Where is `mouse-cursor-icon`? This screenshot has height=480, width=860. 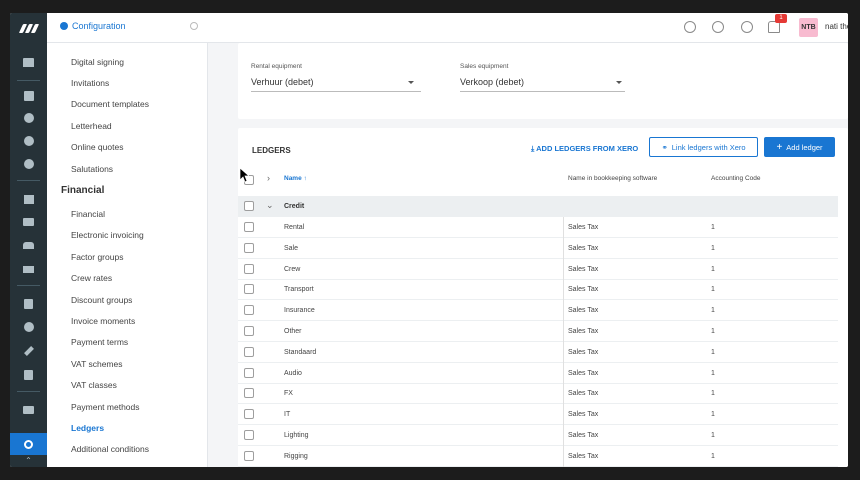
mouse-cursor-icon is located at coordinates (244, 175).